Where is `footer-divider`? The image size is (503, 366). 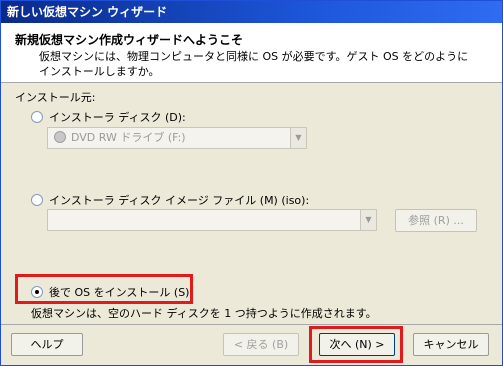 footer-divider is located at coordinates (251, 324).